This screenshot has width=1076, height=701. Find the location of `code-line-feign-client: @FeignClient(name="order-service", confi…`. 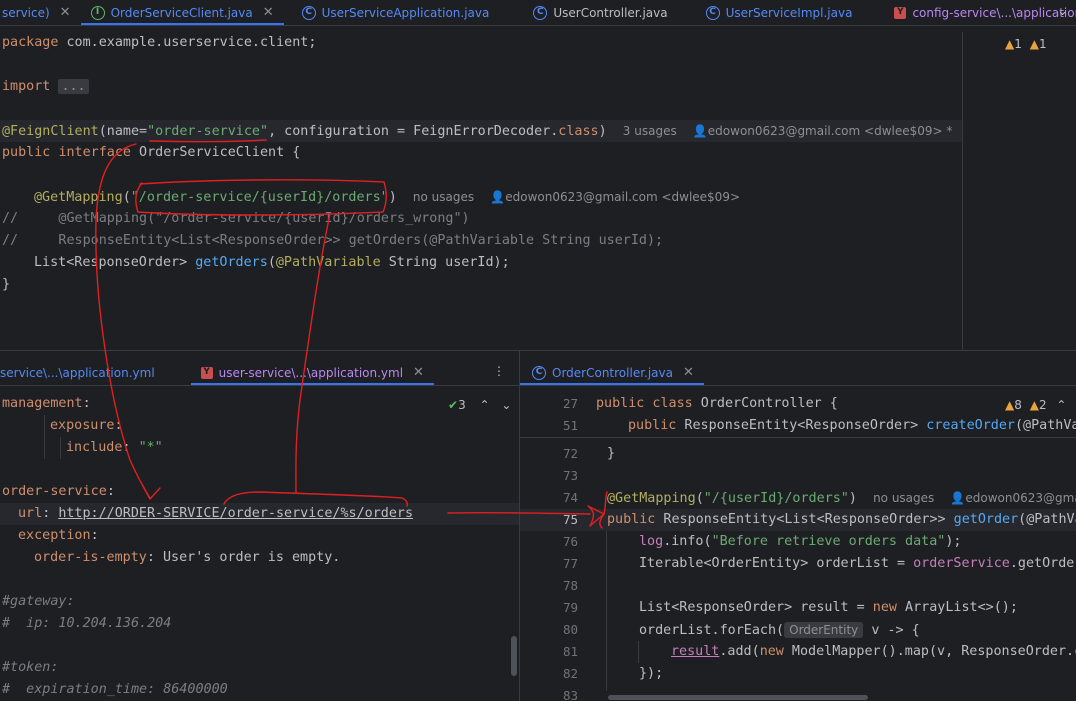

code-line-feign-client: @FeignClient(name="order-service", confi… is located at coordinates (481, 131).